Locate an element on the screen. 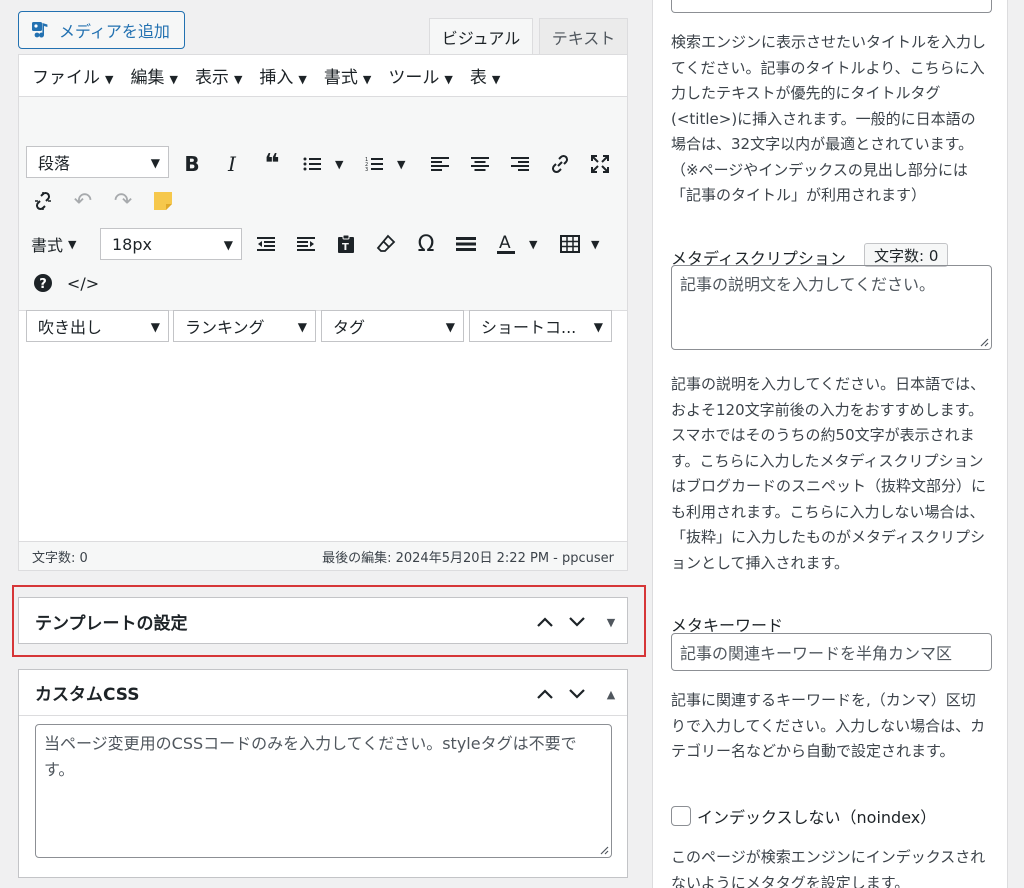  undo-icon: ↶ is located at coordinates (83, 201).